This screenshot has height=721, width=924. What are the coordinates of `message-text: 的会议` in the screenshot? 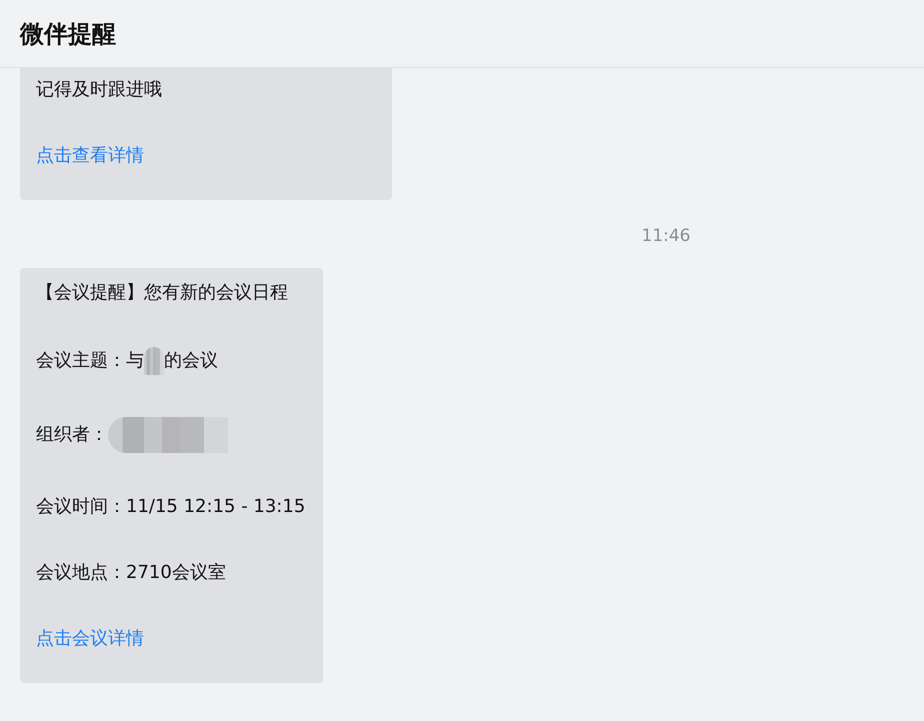 It's located at (191, 361).